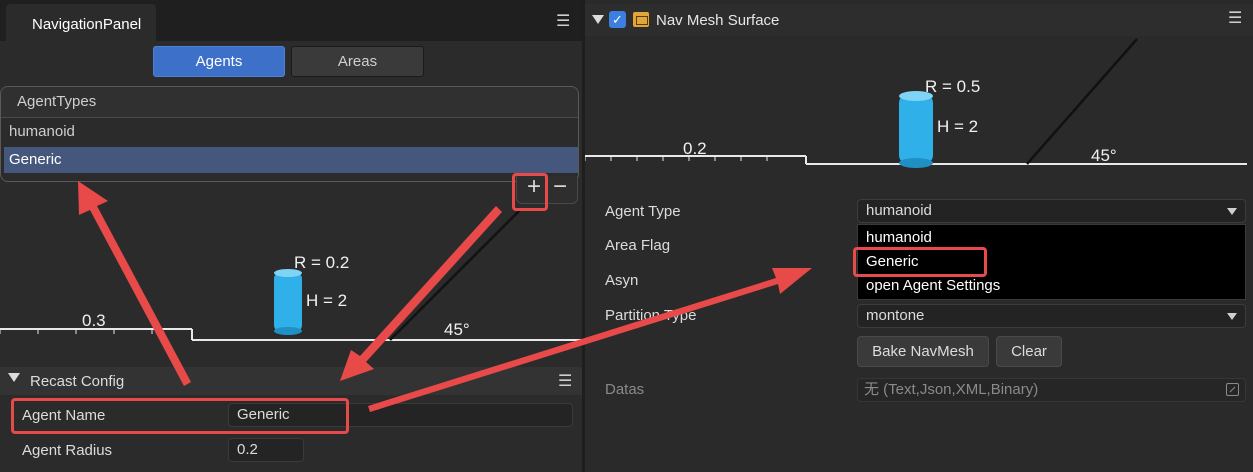 This screenshot has height=472, width=1253. What do you see at coordinates (695, 148) in the screenshot?
I see `step-label: 0.2` at bounding box center [695, 148].